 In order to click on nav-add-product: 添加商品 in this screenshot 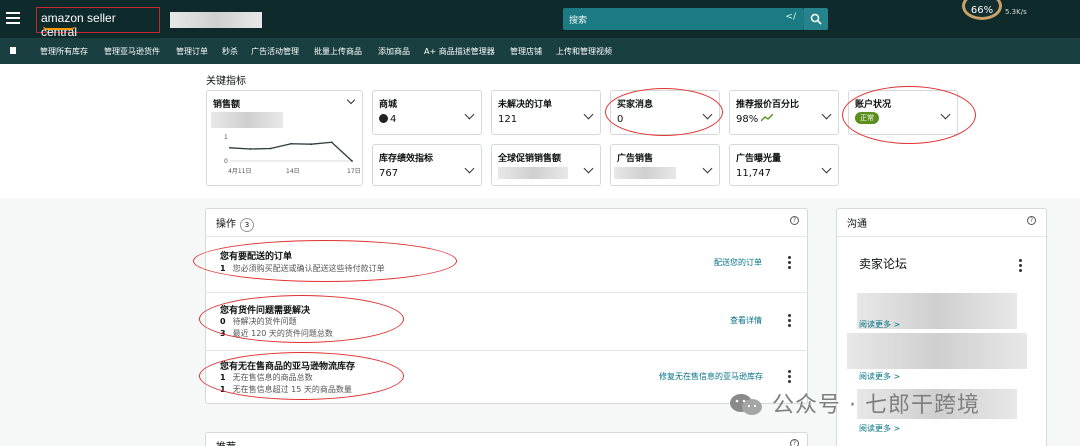, I will do `click(394, 51)`.